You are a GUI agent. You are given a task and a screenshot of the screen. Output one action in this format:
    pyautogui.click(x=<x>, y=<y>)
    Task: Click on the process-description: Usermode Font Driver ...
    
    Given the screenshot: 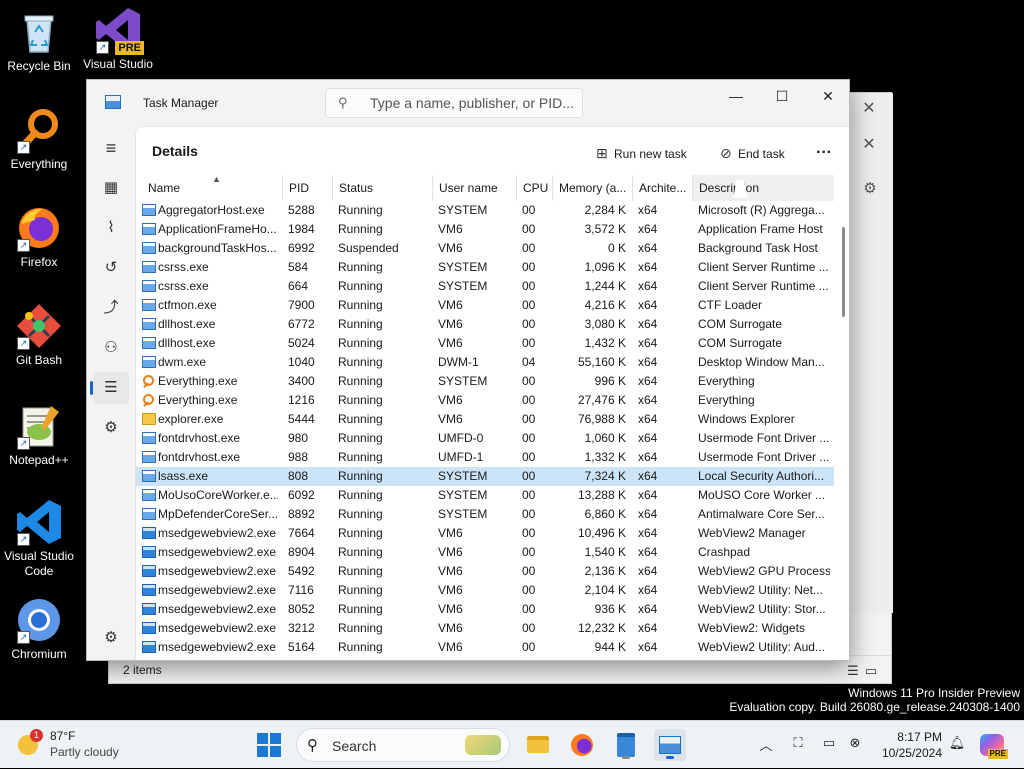 What is the action you would take?
    pyautogui.click(x=764, y=457)
    